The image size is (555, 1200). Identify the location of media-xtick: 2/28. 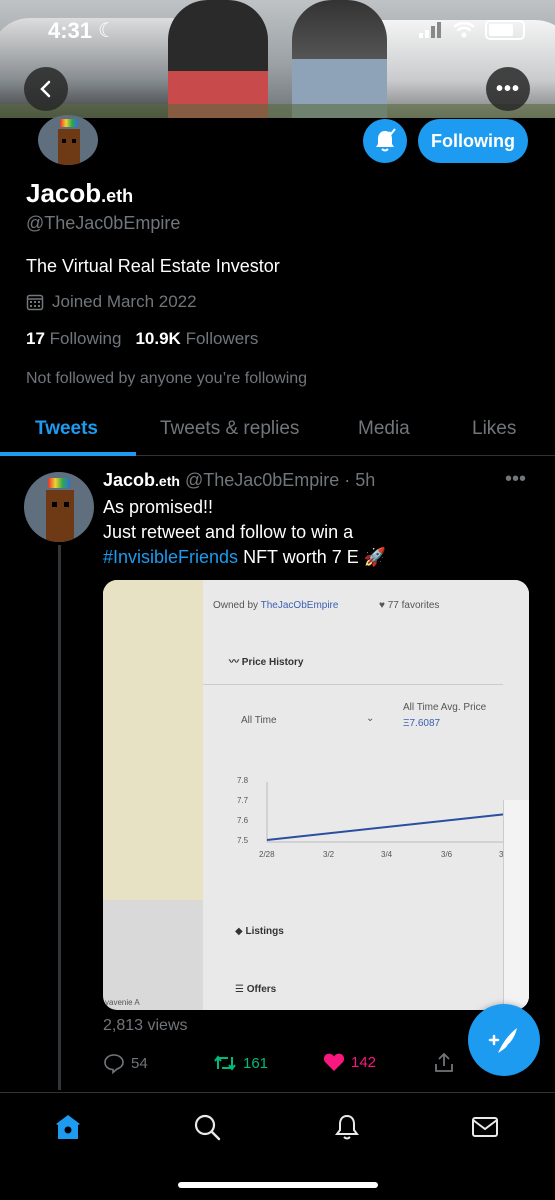
(267, 854).